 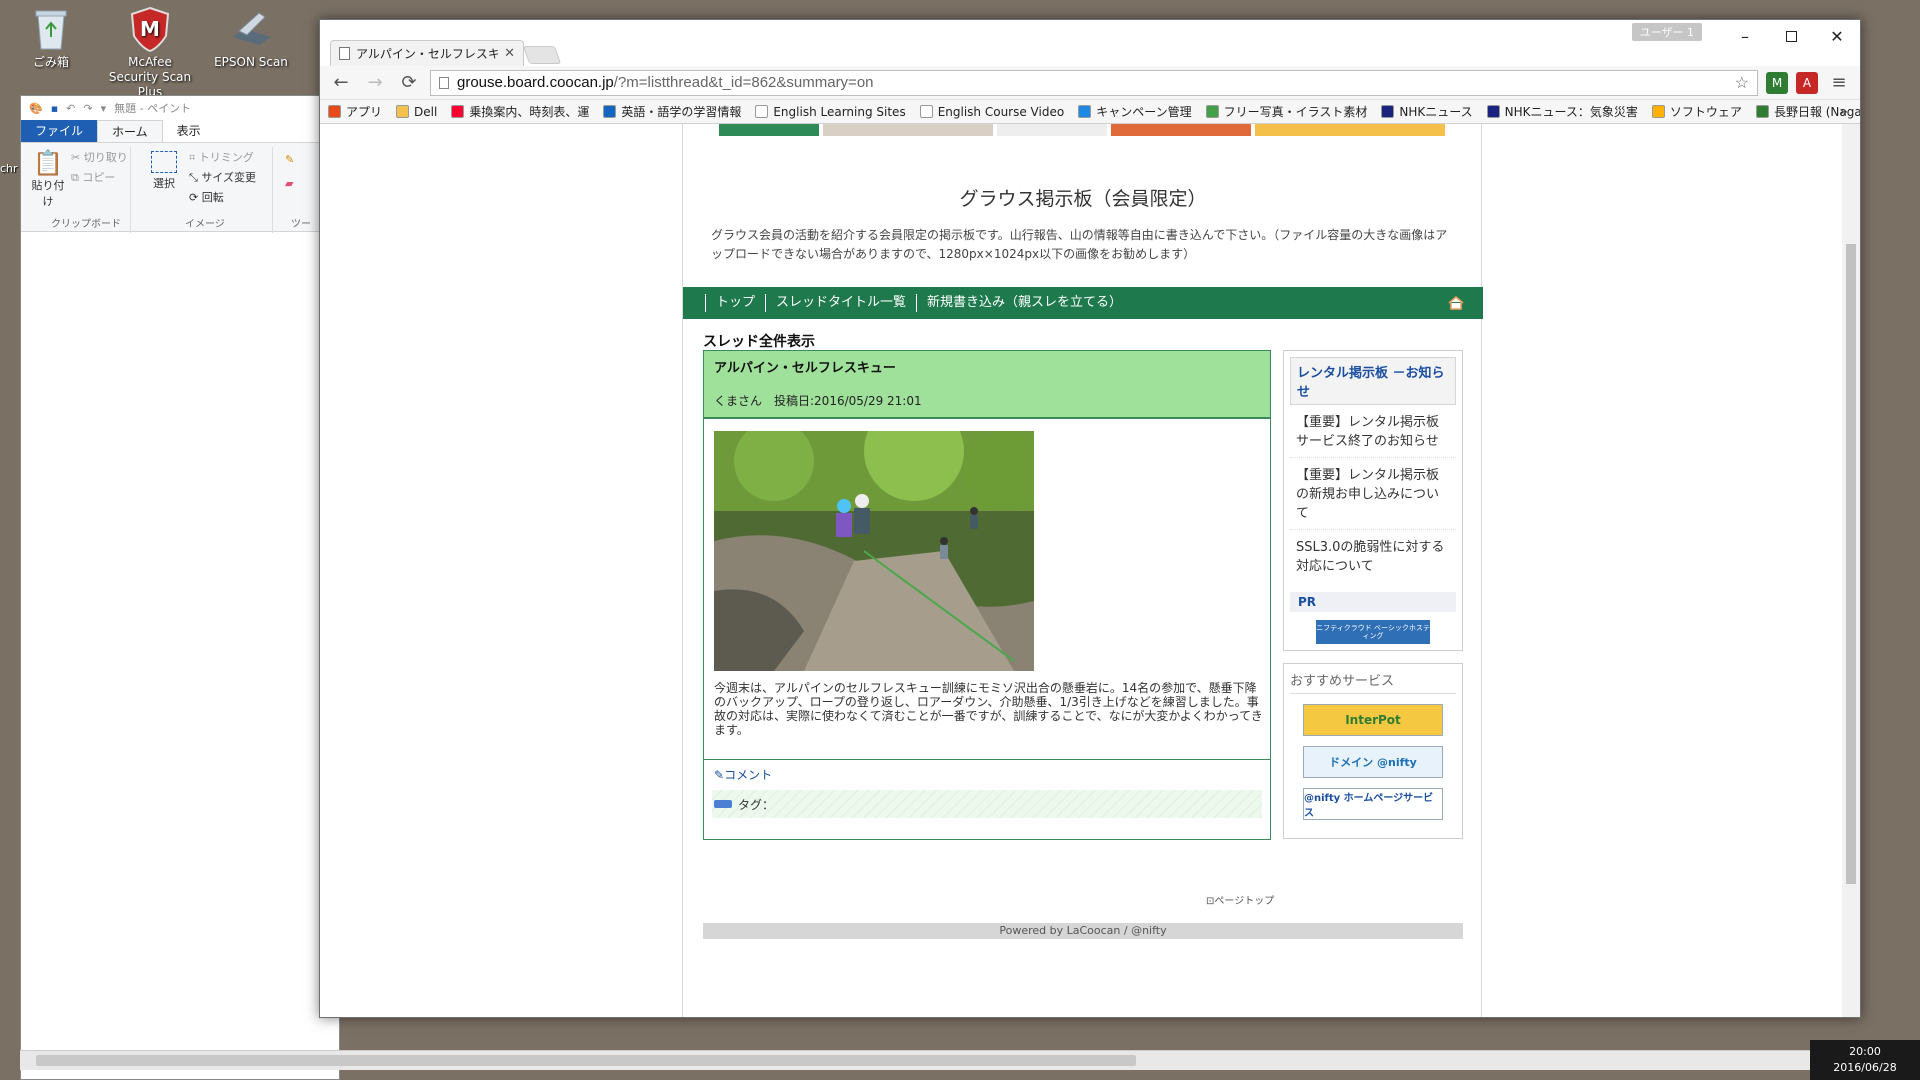 I want to click on paint-canvas, so click(x=180, y=656).